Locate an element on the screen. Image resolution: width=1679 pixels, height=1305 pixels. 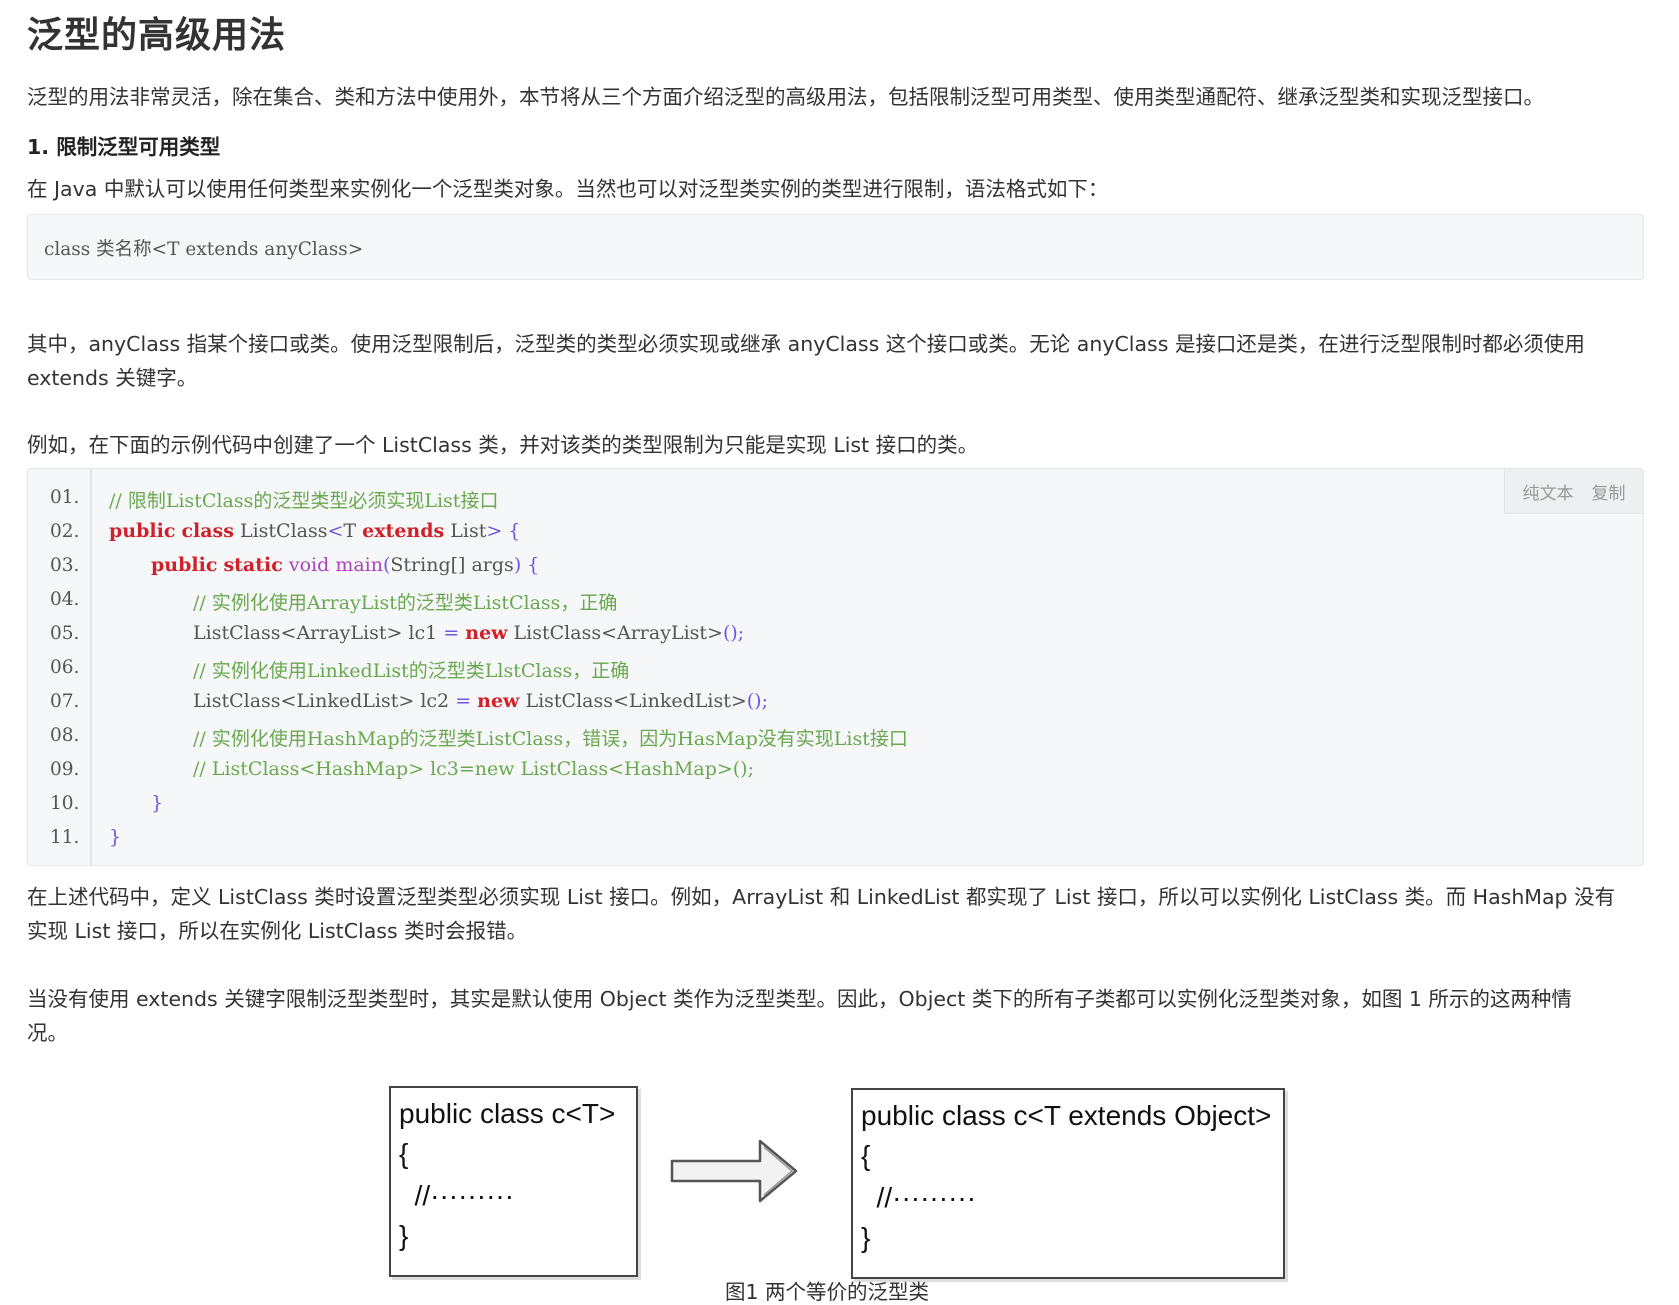
line-number: 09. is located at coordinates (65, 769).